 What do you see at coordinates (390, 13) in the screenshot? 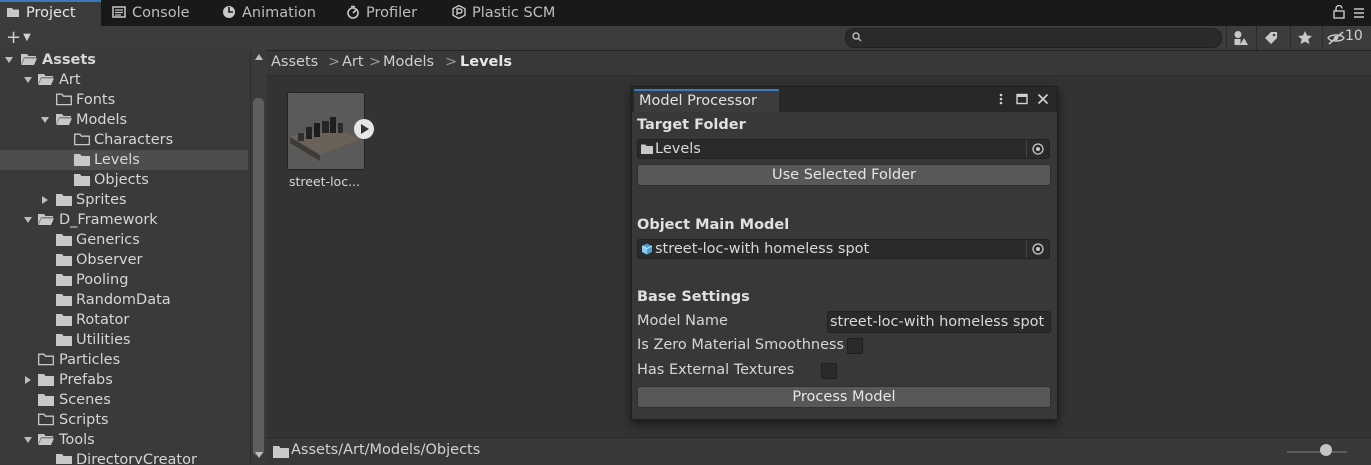
I see `tab-profiler: Profiler` at bounding box center [390, 13].